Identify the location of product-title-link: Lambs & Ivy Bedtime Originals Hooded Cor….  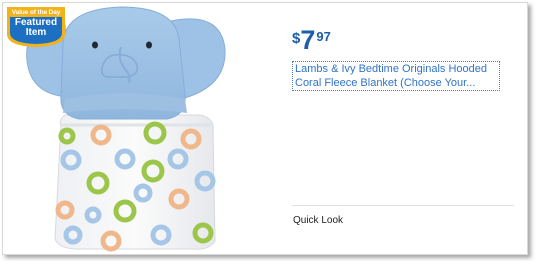
(396, 76).